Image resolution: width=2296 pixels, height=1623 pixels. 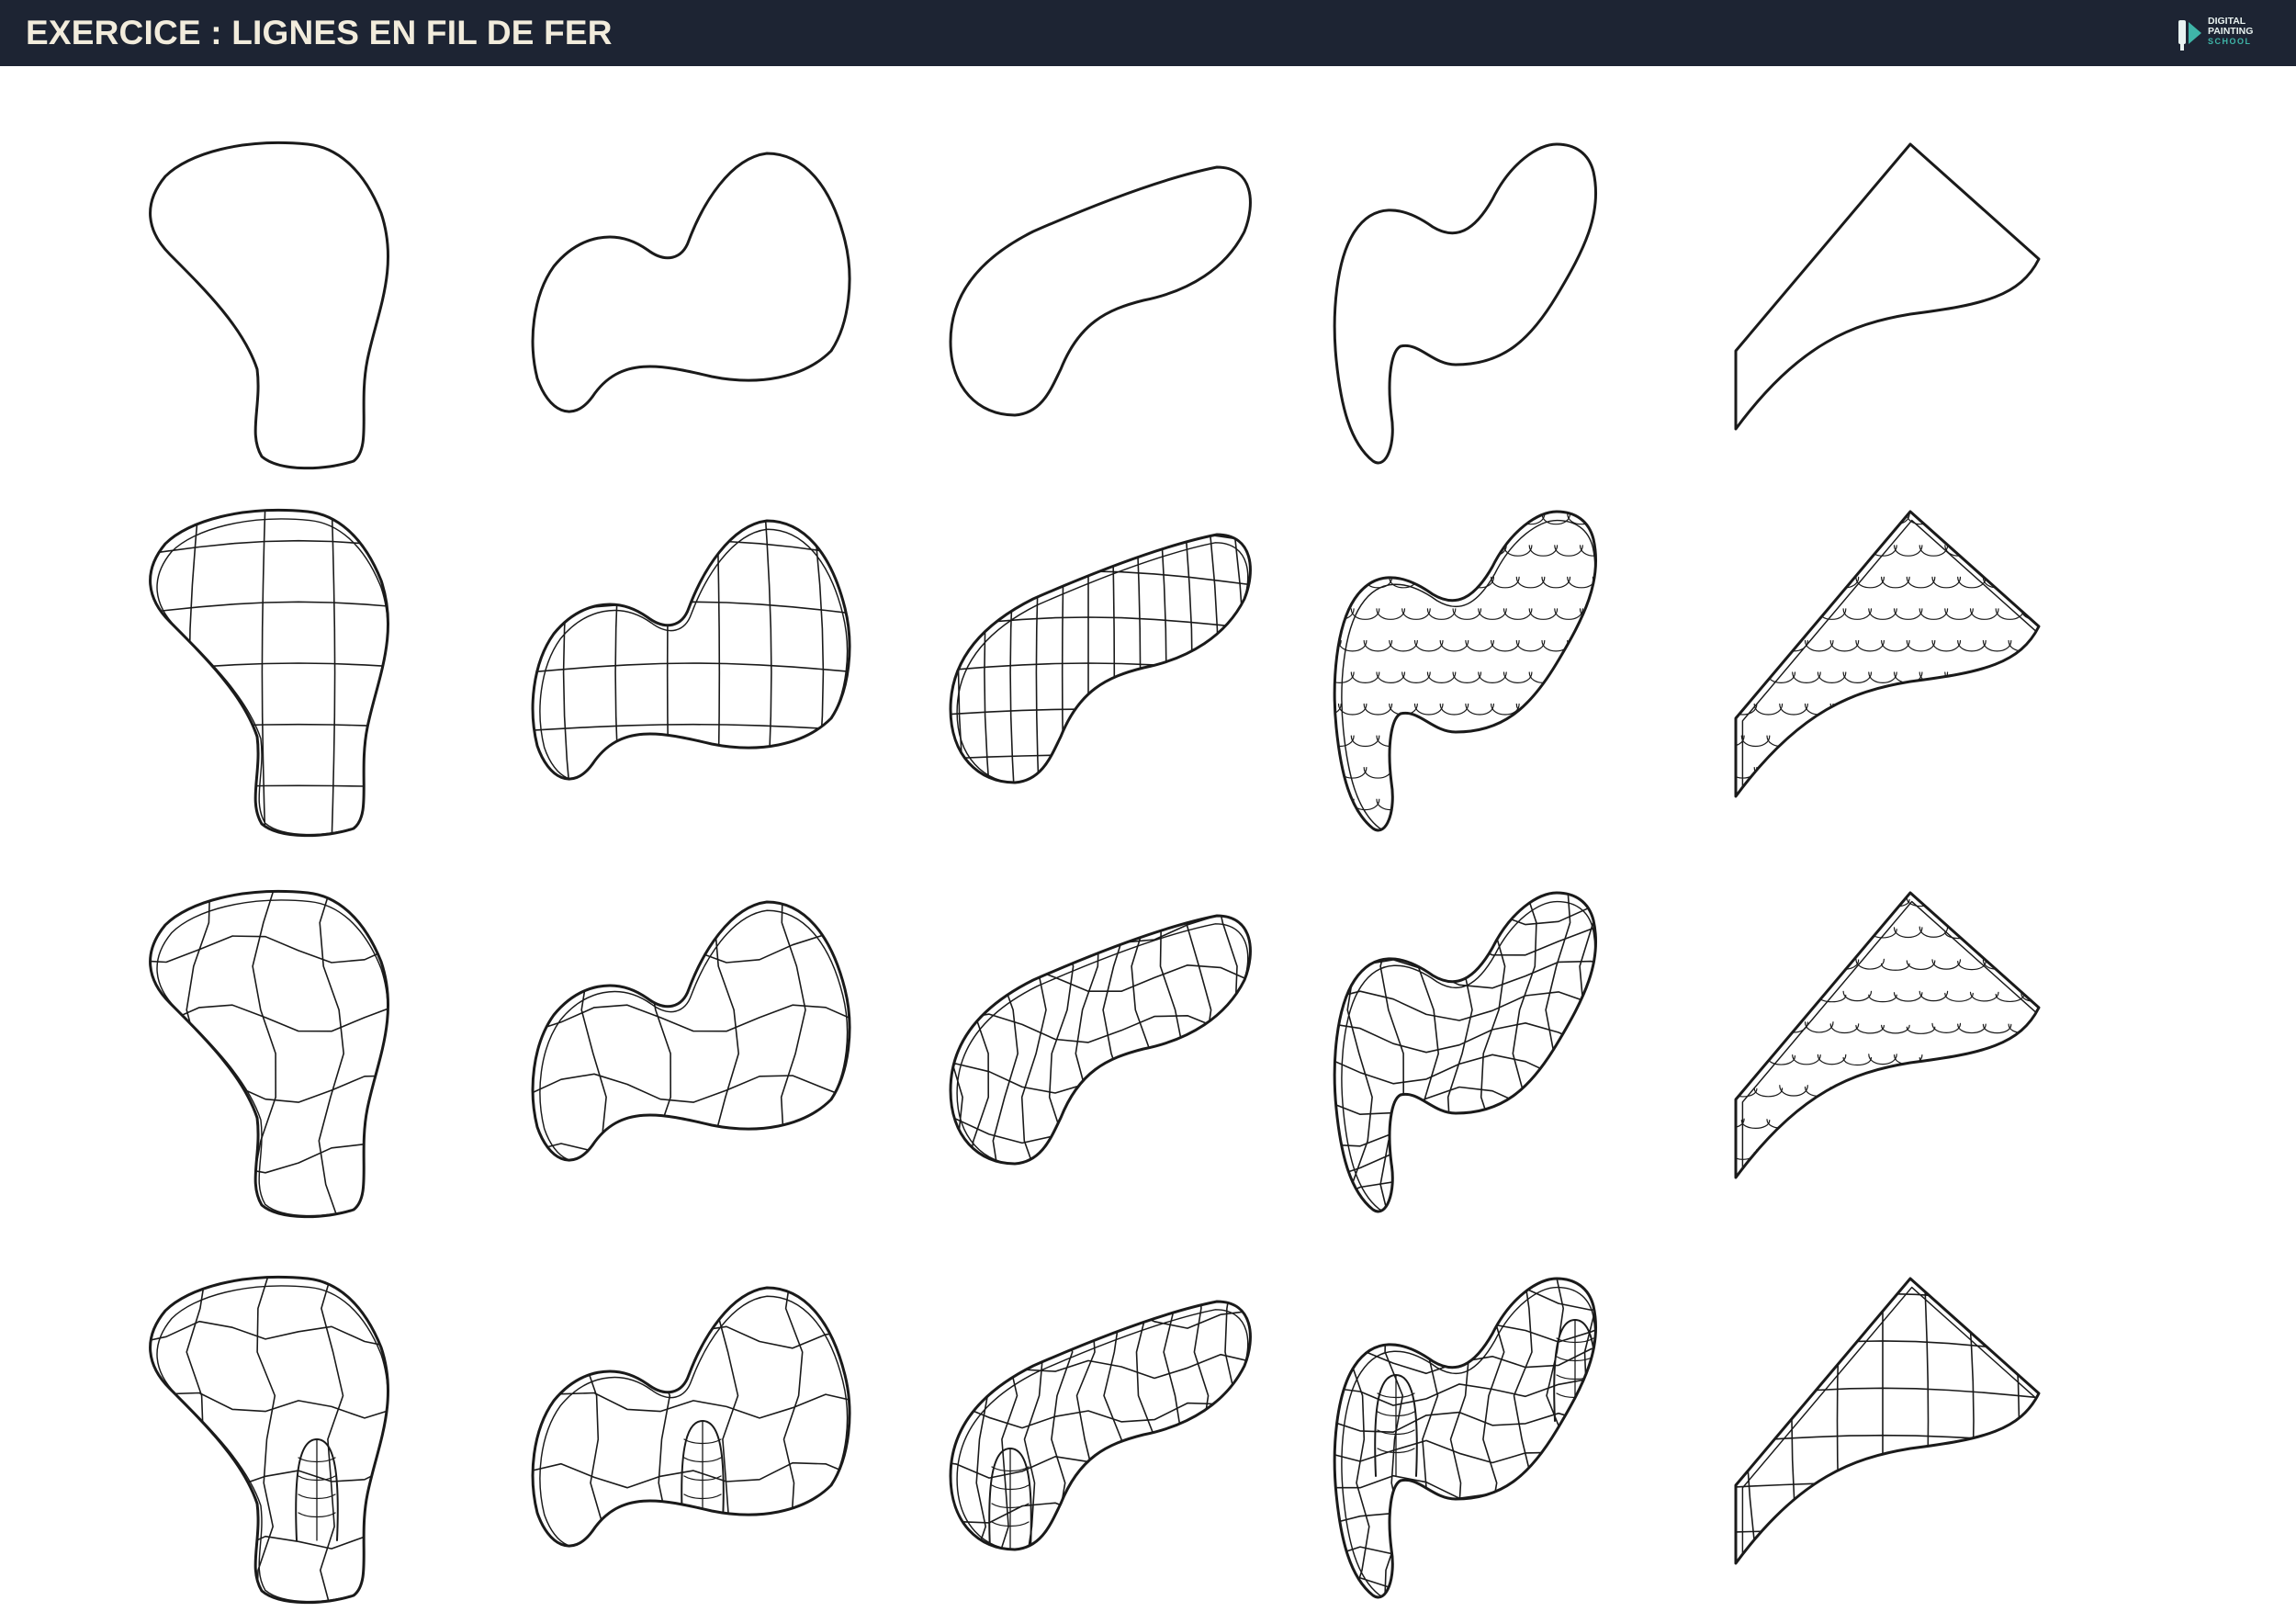 What do you see at coordinates (1465, 1438) in the screenshot?
I see `shape-r4-c4` at bounding box center [1465, 1438].